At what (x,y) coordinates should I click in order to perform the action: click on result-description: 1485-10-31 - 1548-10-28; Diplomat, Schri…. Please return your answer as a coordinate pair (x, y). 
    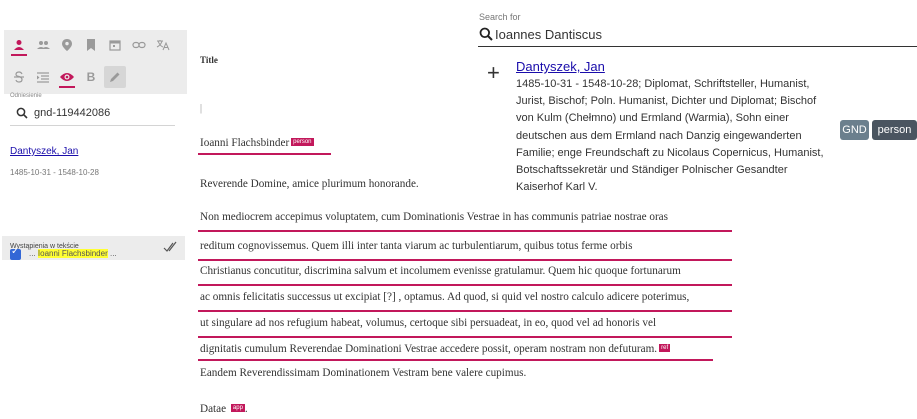
    Looking at the image, I should click on (670, 136).